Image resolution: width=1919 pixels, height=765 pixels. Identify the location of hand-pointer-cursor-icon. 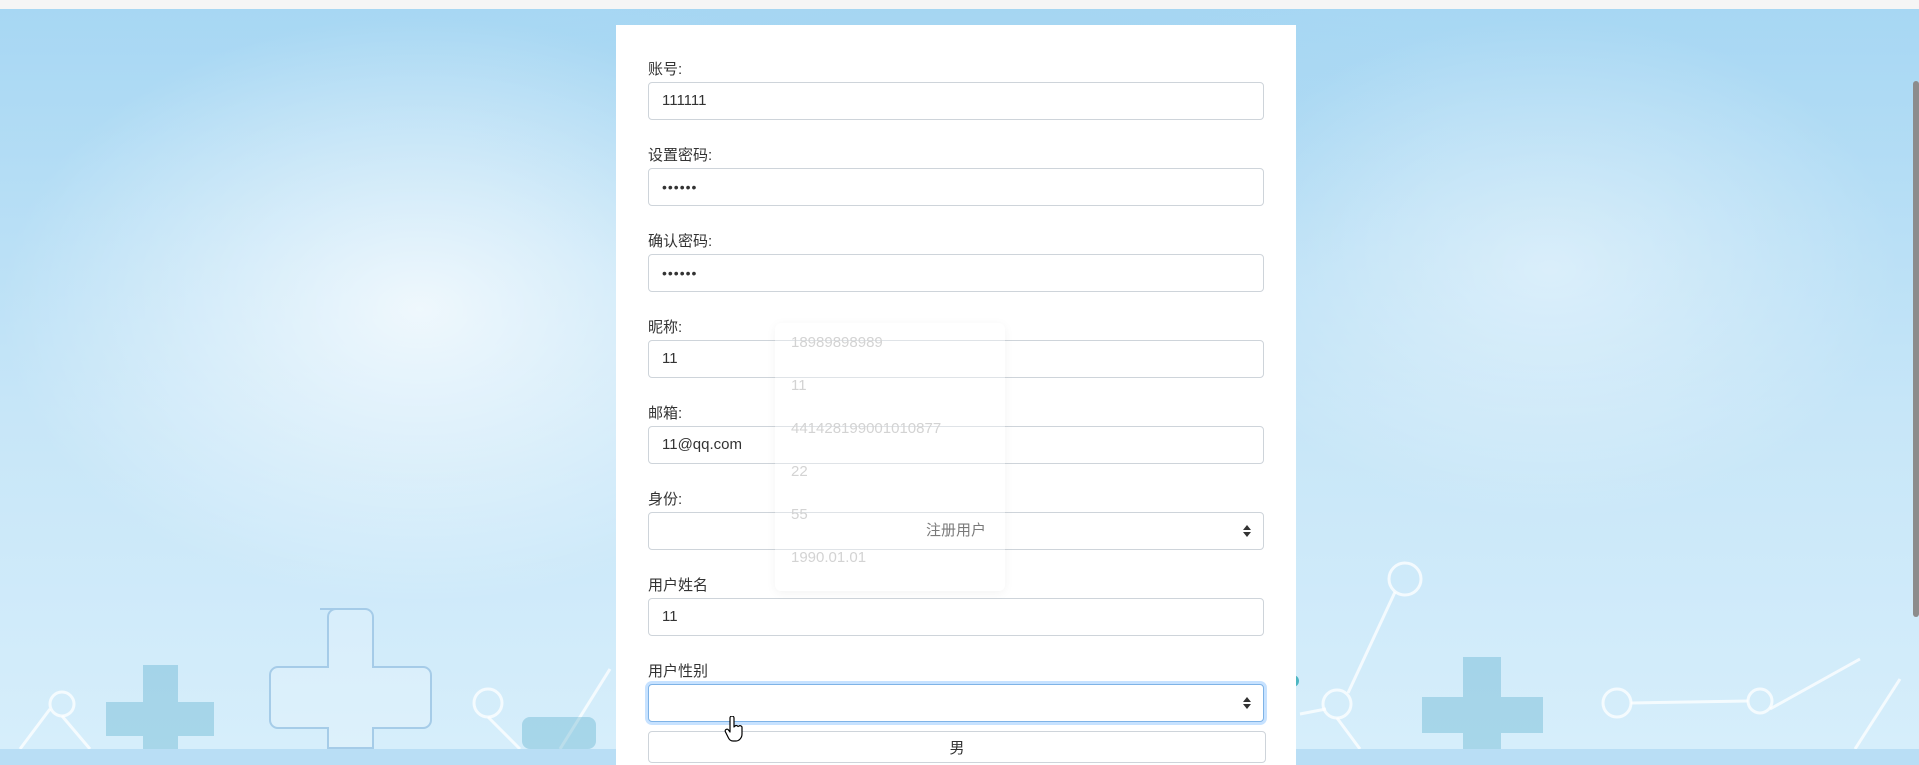
(733, 729).